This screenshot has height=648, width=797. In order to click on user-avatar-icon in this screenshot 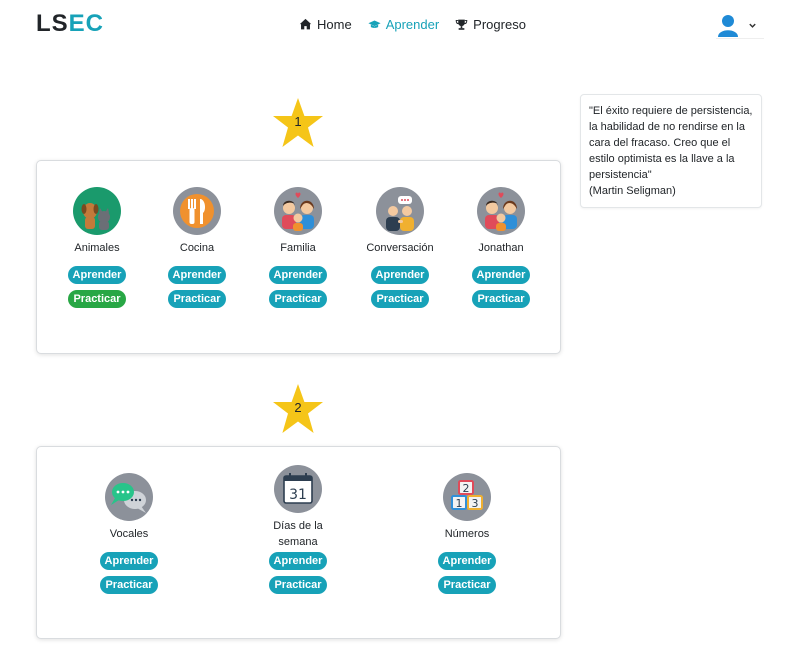, I will do `click(728, 26)`.